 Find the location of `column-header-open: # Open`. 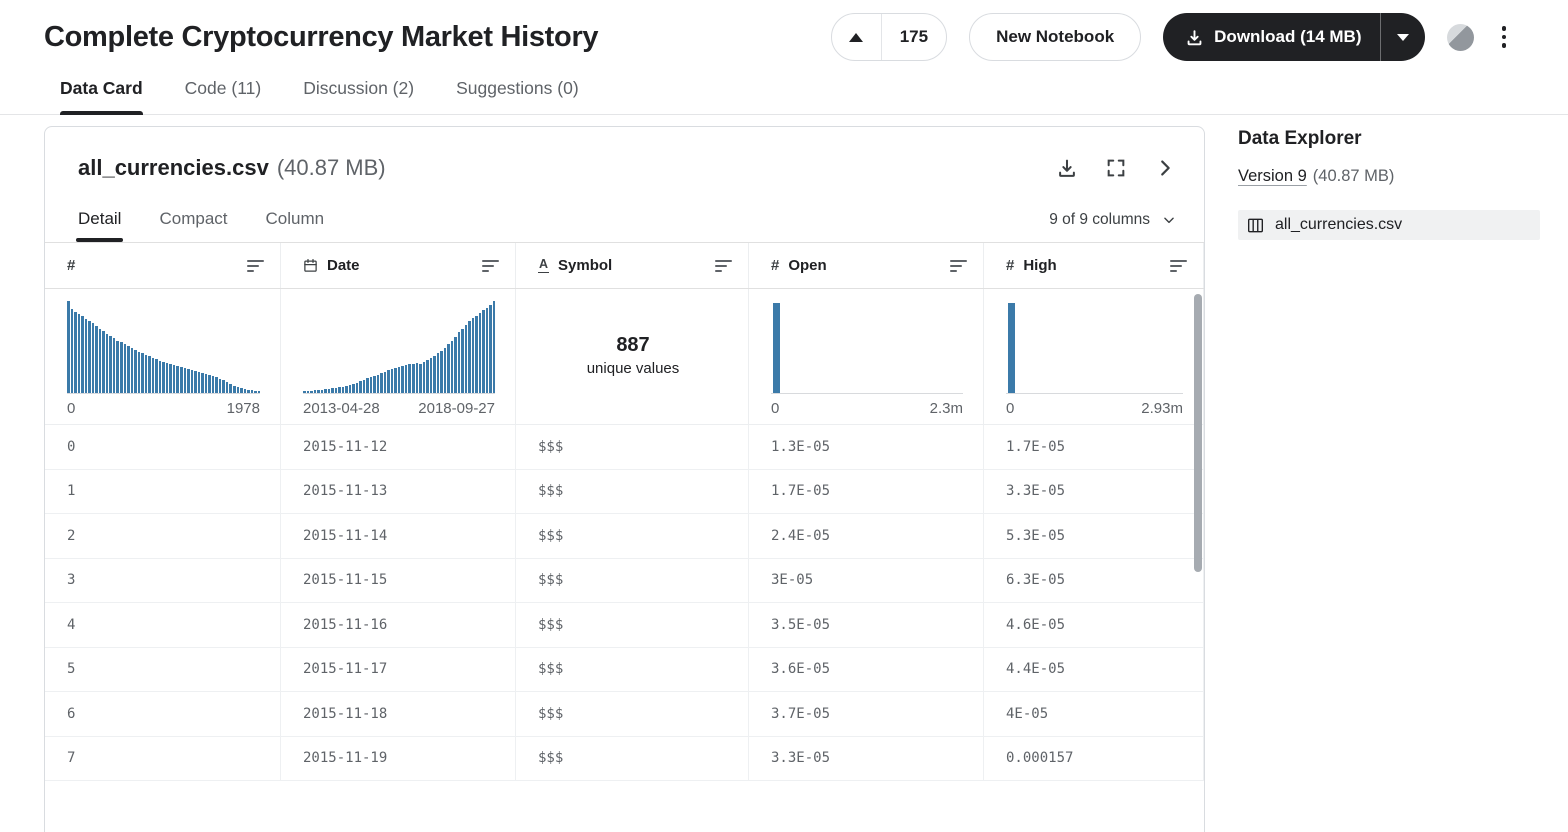

column-header-open: # Open is located at coordinates (866, 265).